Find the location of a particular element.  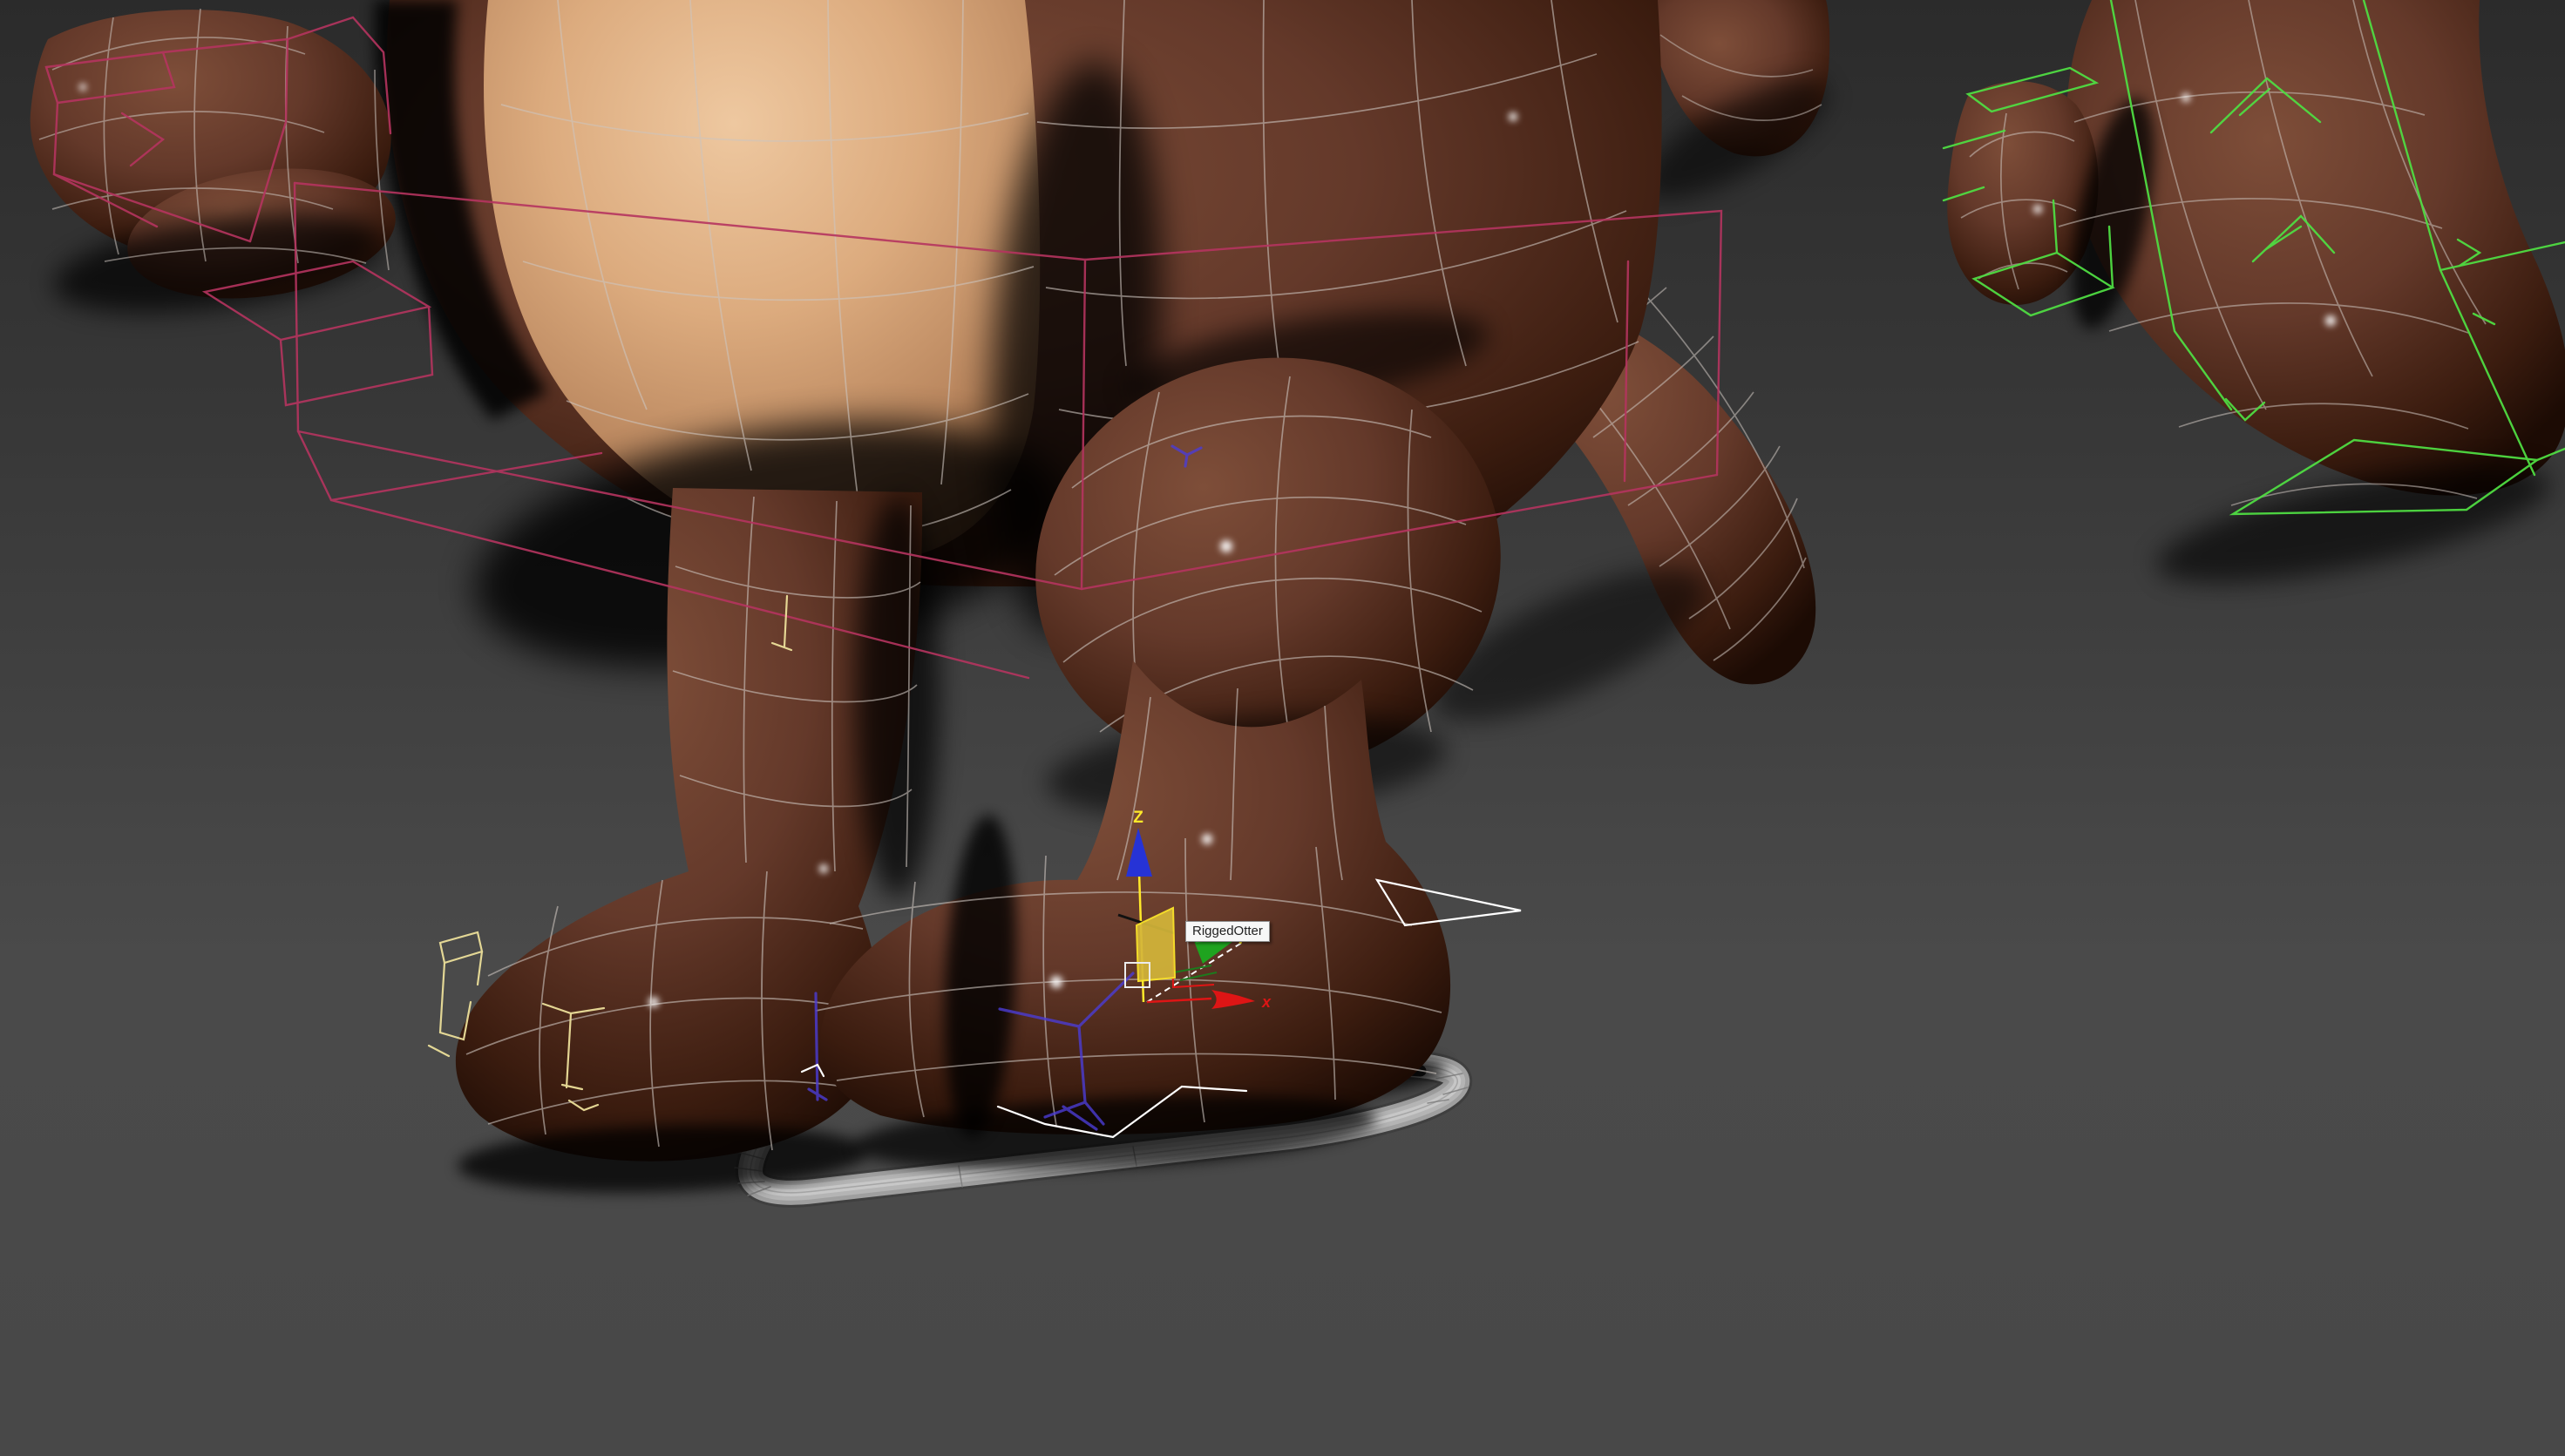

gizmo-z-label: Z is located at coordinates (1138, 818).